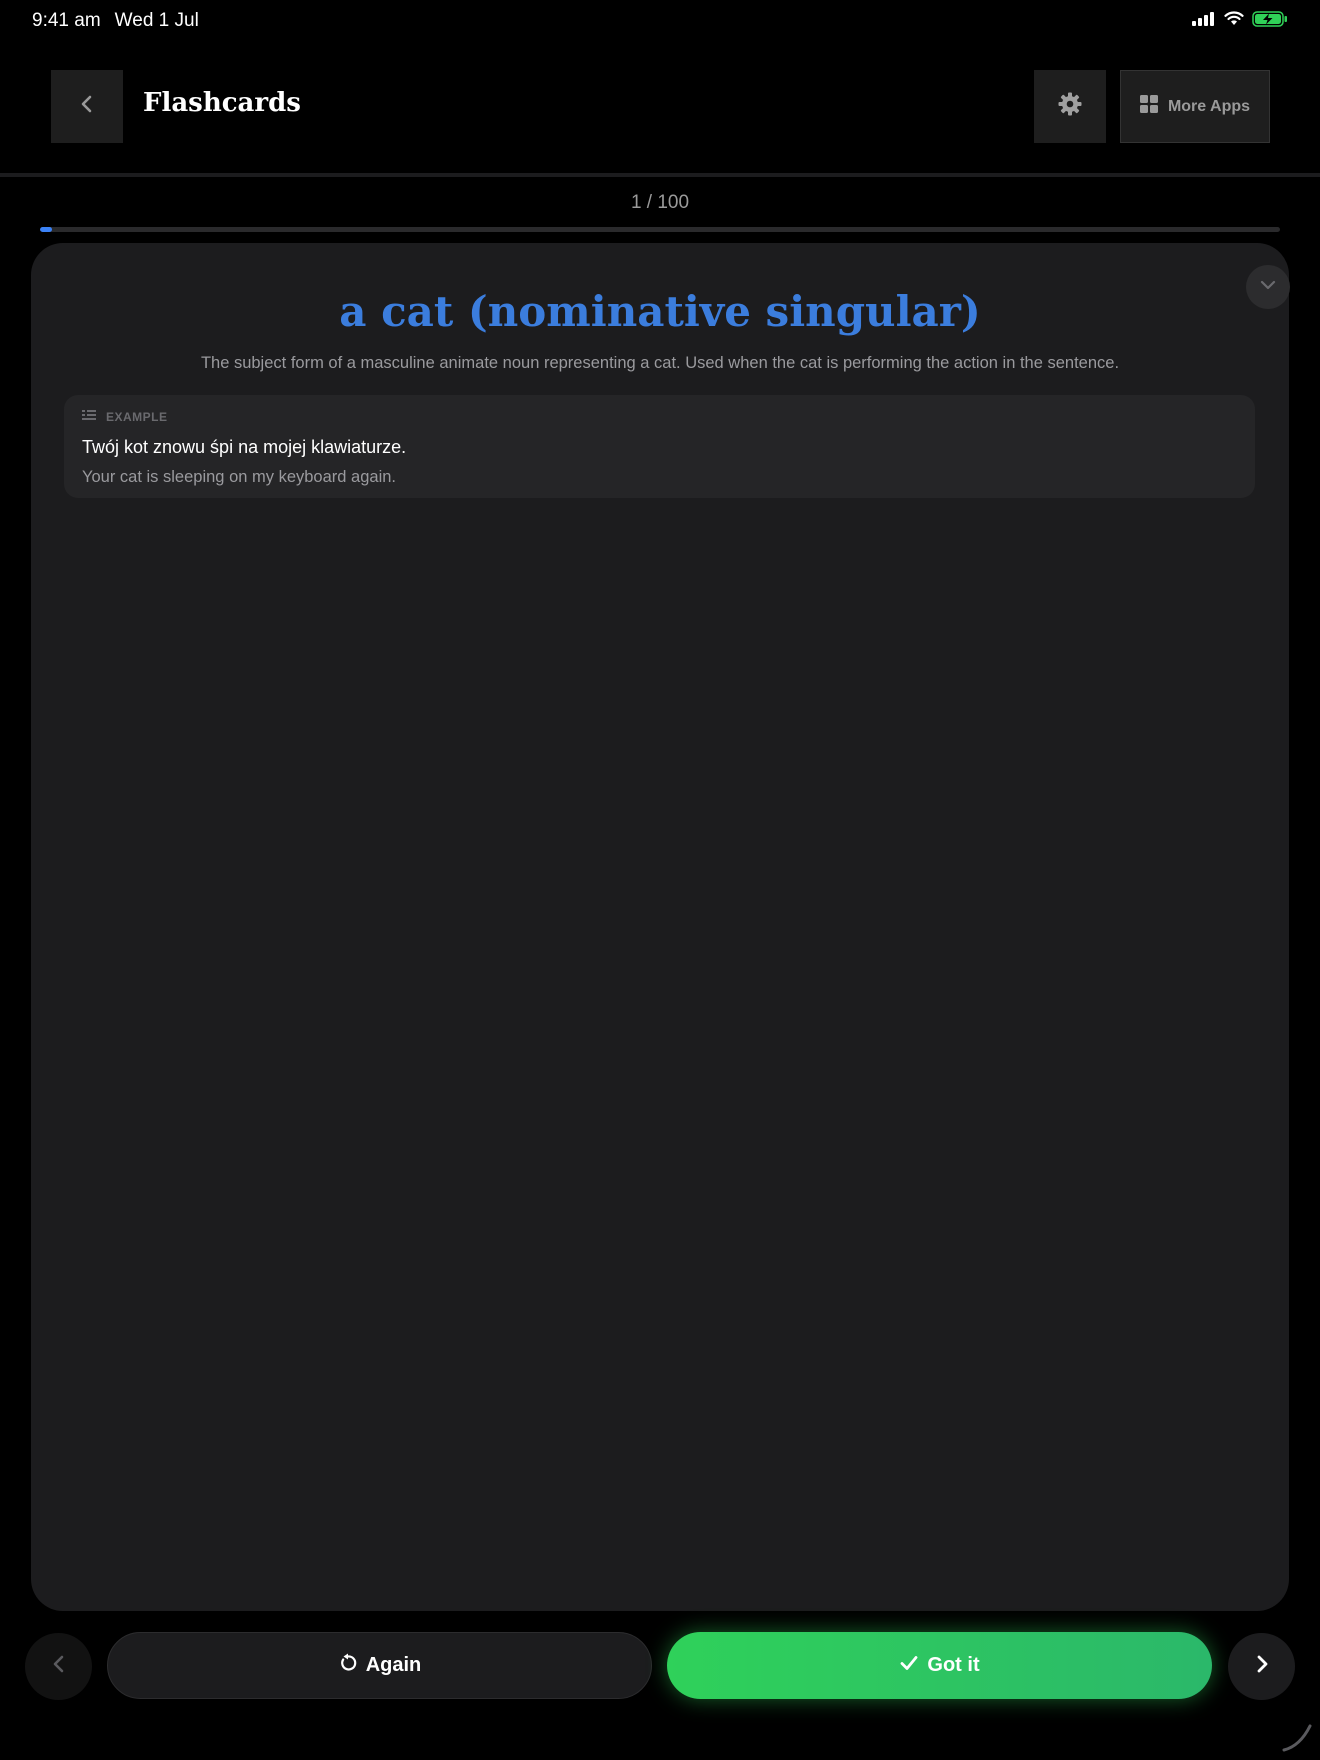 The width and height of the screenshot is (1320, 1760). I want to click on cellular-signal-icon, so click(1204, 21).